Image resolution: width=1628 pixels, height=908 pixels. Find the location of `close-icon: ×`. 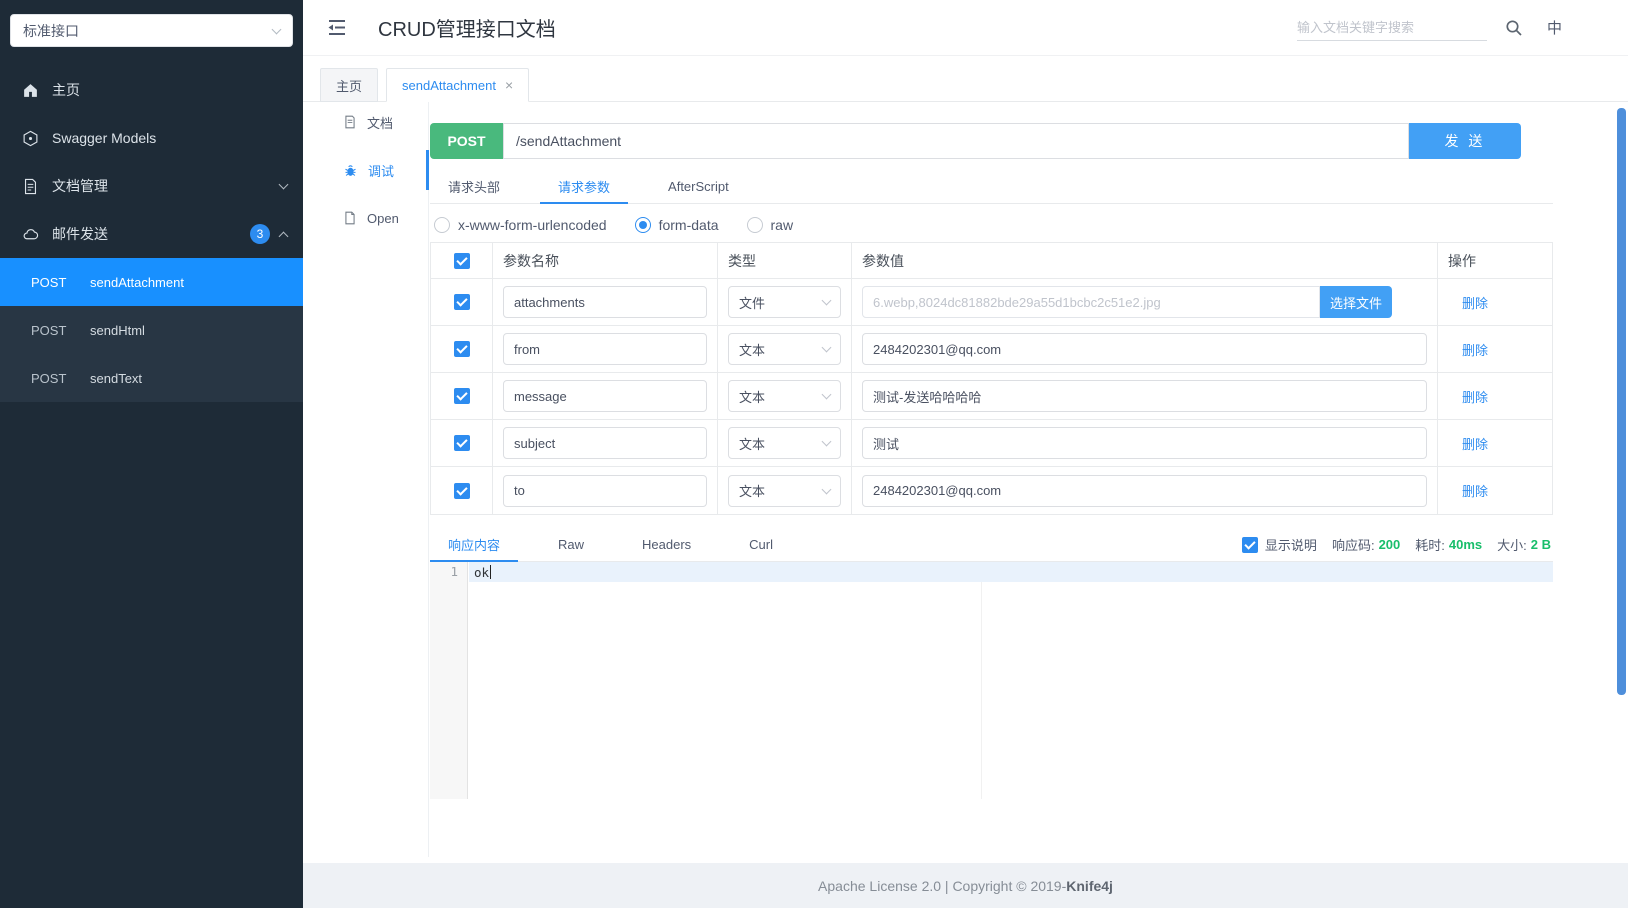

close-icon: × is located at coordinates (509, 85).